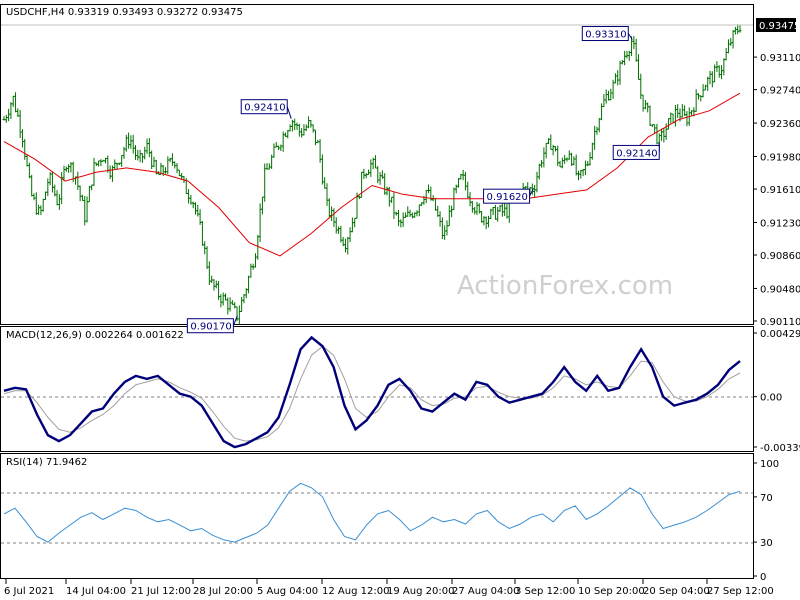  I want to click on time-tick-label: 20 Sep 04:00, so click(676, 591).